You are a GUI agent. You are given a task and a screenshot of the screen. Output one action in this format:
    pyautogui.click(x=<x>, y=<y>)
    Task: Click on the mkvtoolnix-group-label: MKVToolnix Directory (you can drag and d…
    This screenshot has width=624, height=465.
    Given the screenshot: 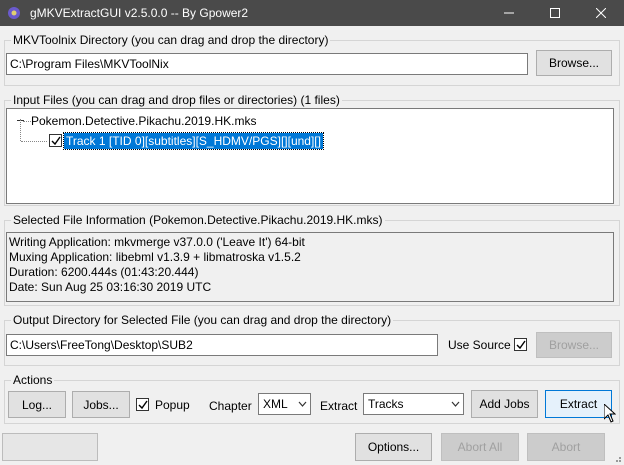 What is the action you would take?
    pyautogui.click(x=171, y=40)
    